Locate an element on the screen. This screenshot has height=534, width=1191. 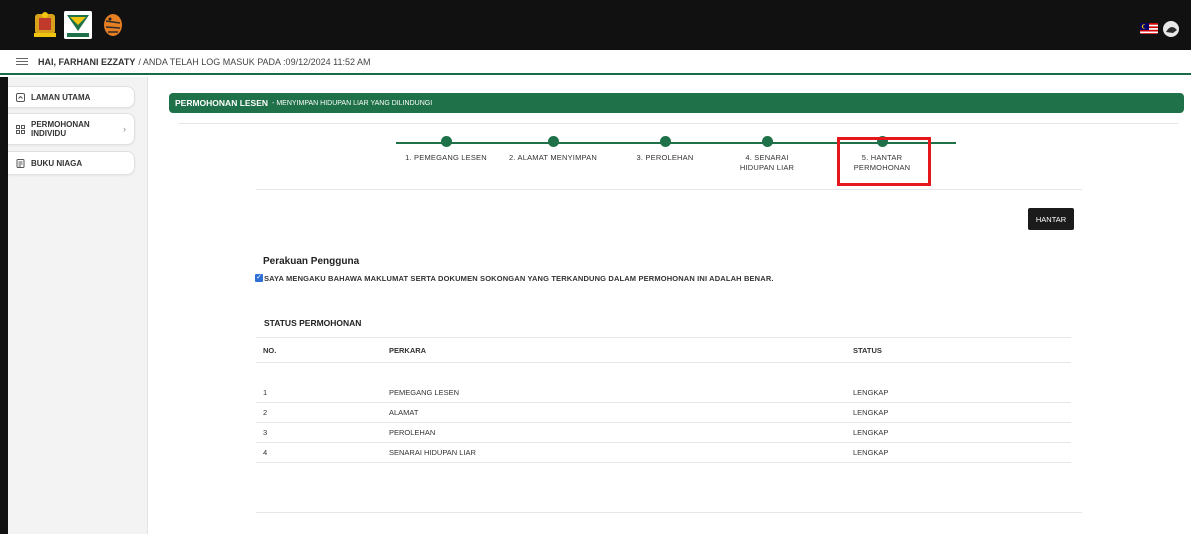
step-label: 2. ALAMAT MENYIMPAN is located at coordinates (553, 157).